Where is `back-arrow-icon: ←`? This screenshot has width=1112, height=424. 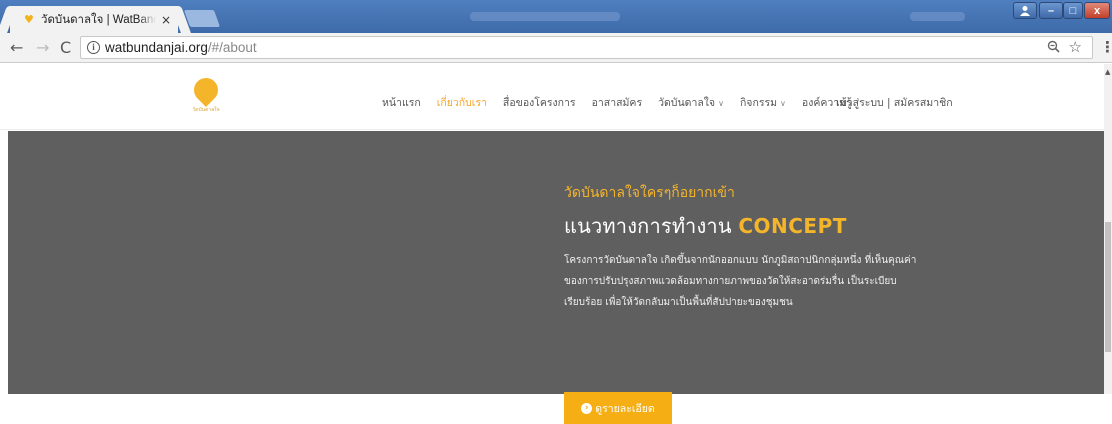
back-arrow-icon: ← is located at coordinates (16, 48).